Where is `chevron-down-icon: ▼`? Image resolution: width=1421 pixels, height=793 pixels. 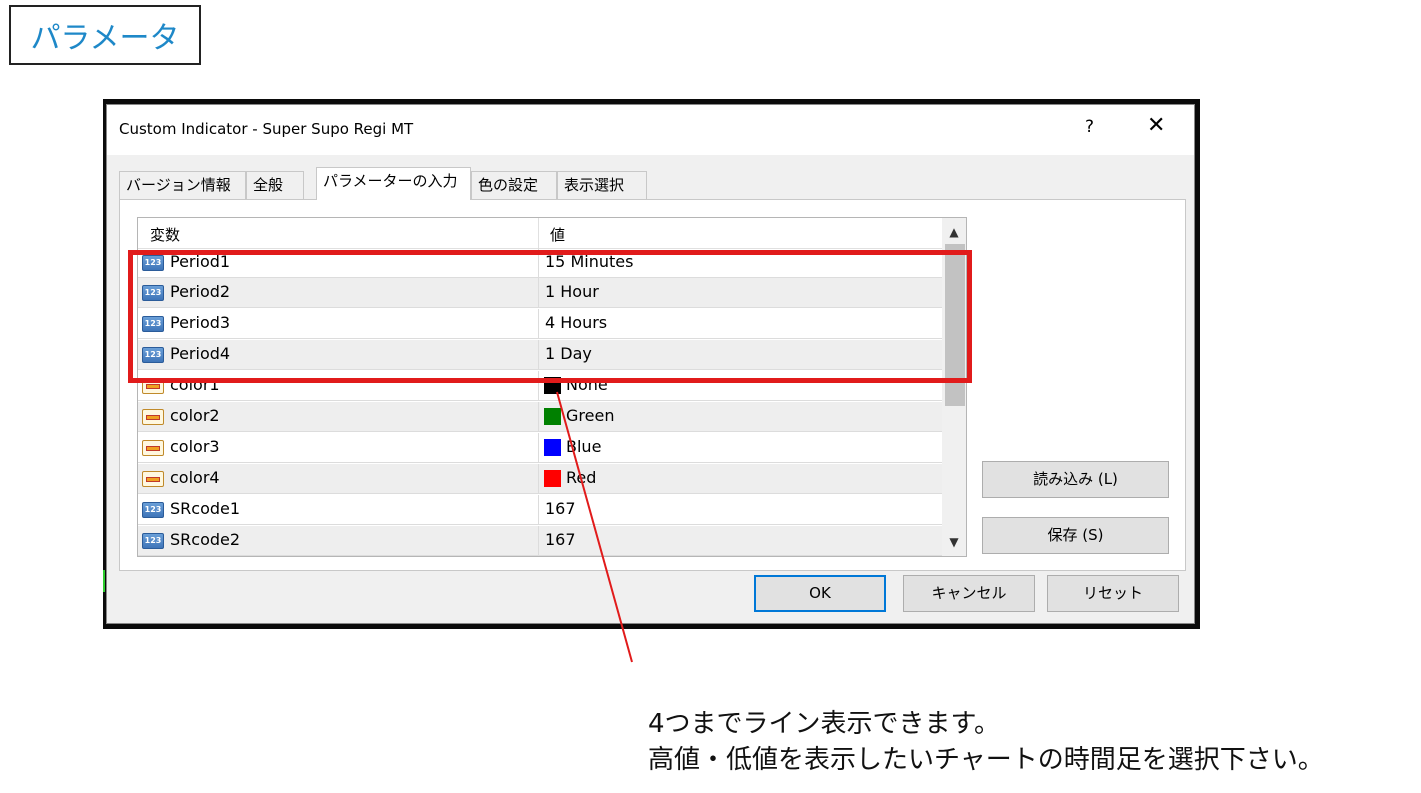 chevron-down-icon: ▼ is located at coordinates (954, 542).